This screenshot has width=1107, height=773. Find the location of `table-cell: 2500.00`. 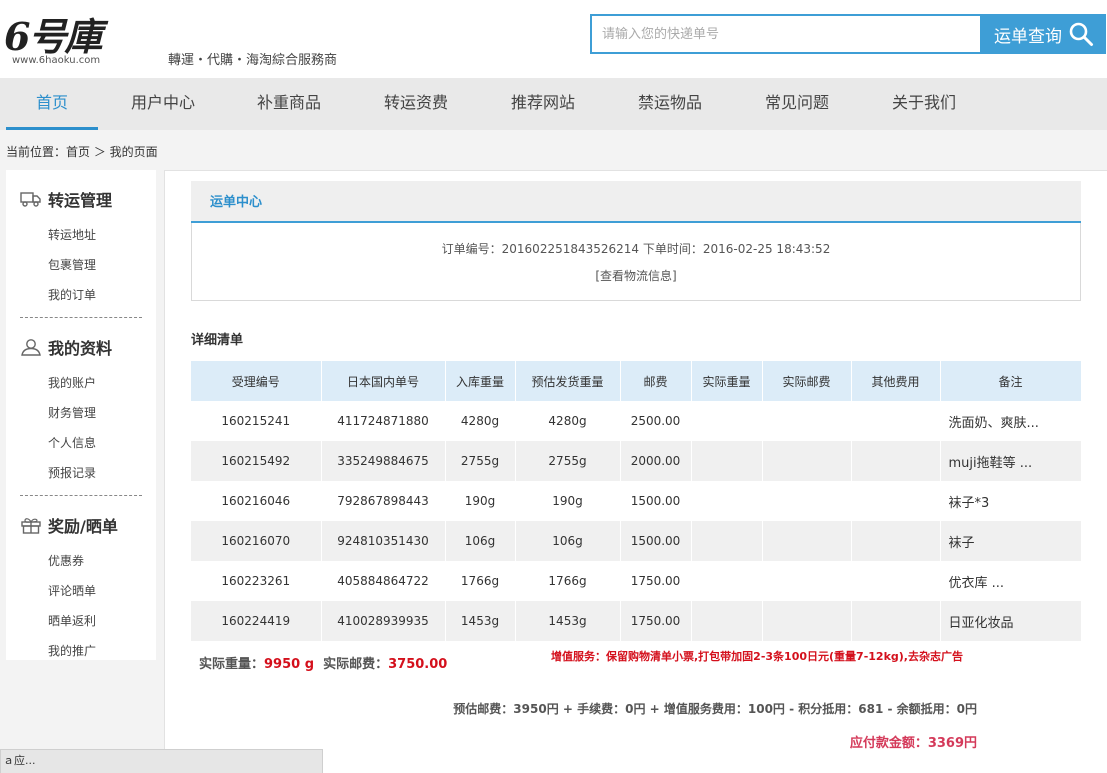

table-cell: 2500.00 is located at coordinates (656, 421).